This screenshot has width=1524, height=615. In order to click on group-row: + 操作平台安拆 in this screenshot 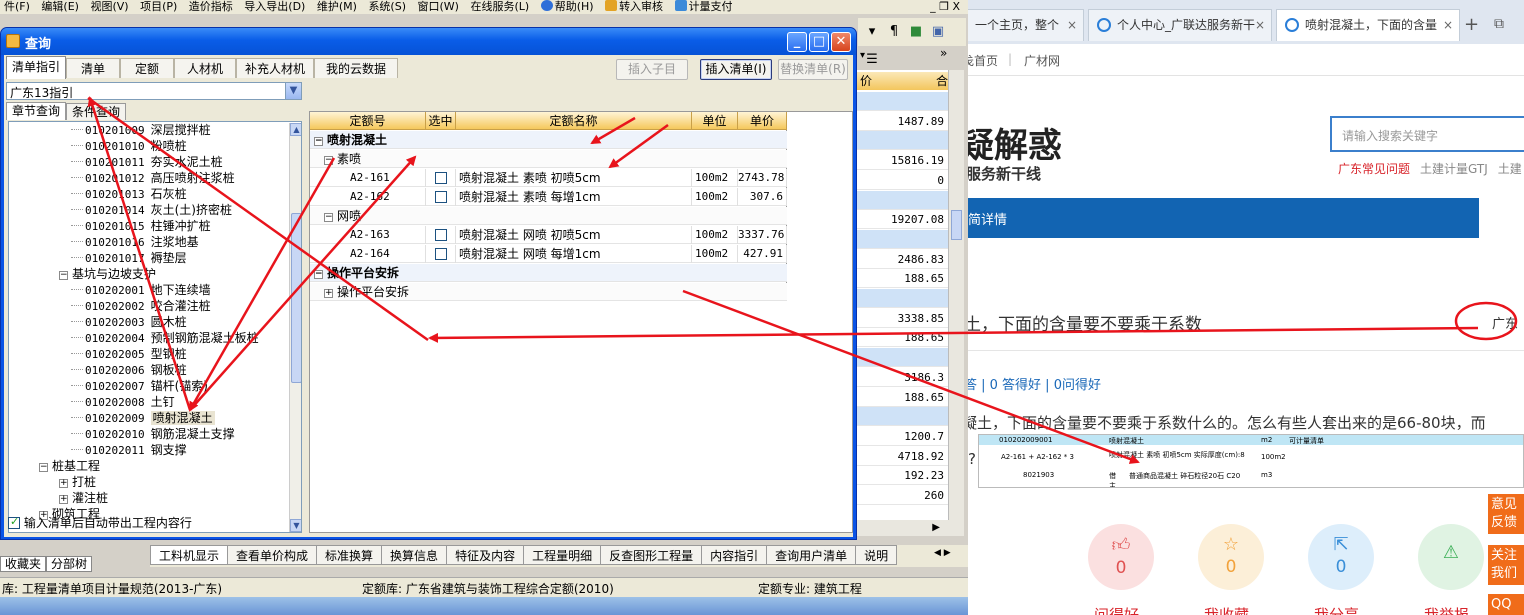, I will do `click(548, 292)`.